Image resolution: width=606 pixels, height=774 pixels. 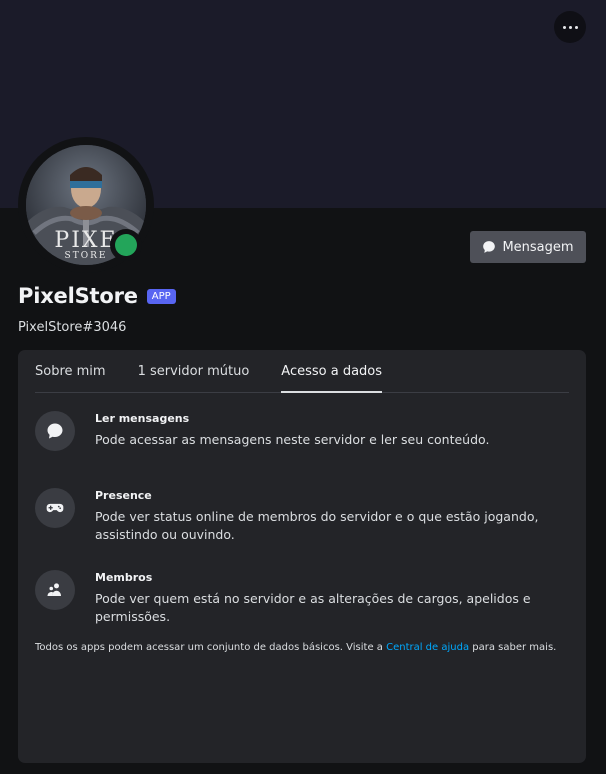 I want to click on message-button-label: Mensagem, so click(x=538, y=247).